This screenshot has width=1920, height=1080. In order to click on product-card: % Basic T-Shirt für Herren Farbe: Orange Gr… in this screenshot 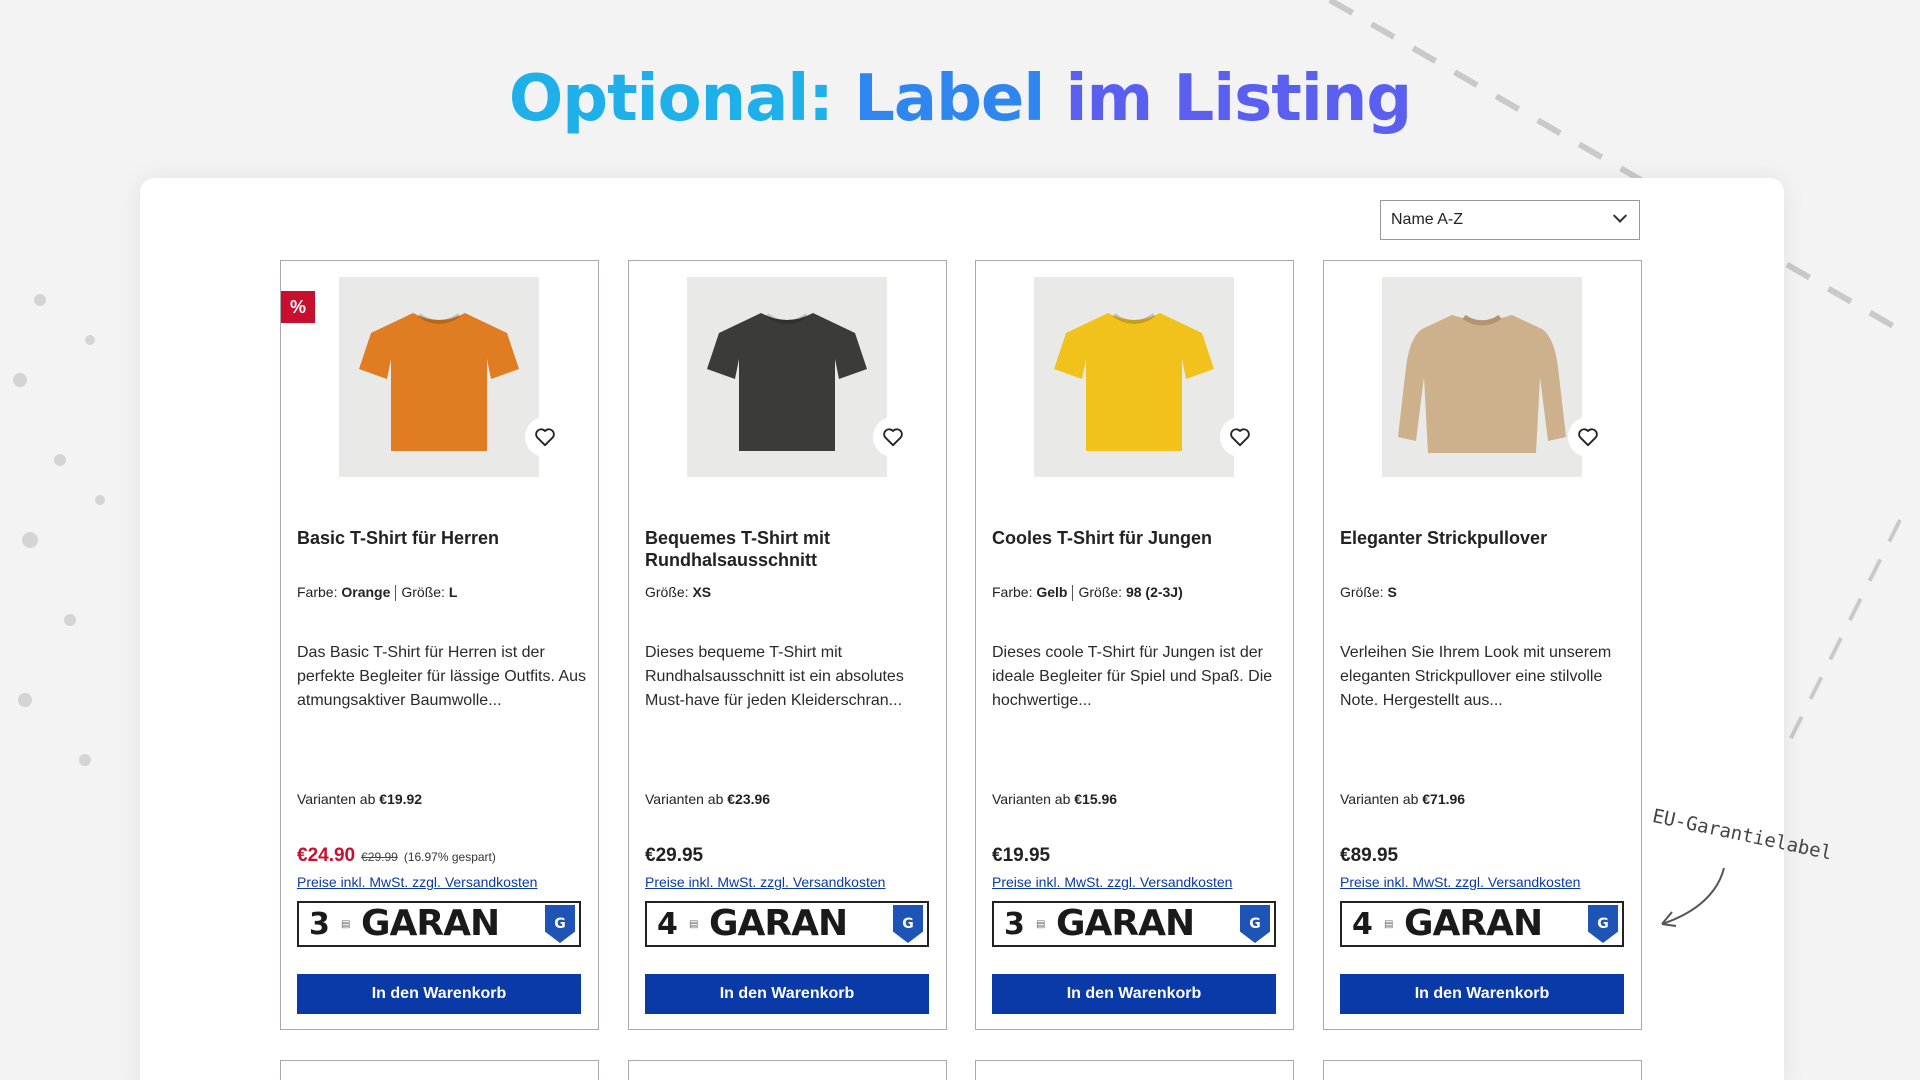, I will do `click(439, 645)`.